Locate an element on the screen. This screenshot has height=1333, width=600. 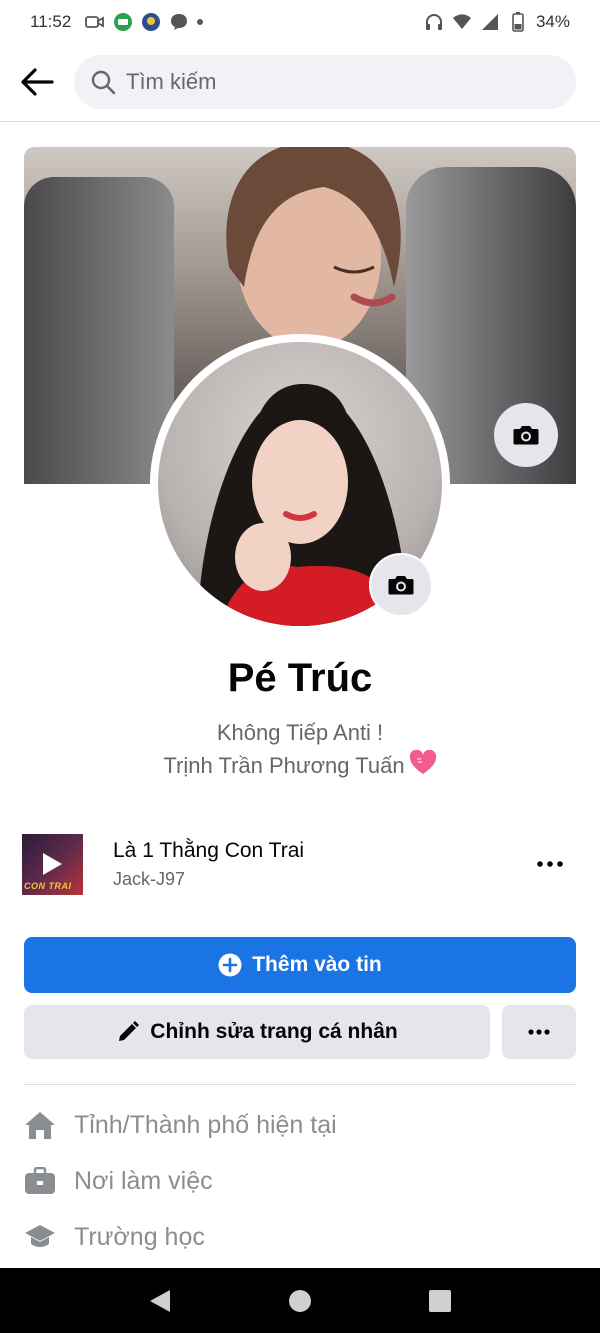
info-current-city-label: Tỉnh/Thành phố hiện tại is located at coordinates (205, 1124).